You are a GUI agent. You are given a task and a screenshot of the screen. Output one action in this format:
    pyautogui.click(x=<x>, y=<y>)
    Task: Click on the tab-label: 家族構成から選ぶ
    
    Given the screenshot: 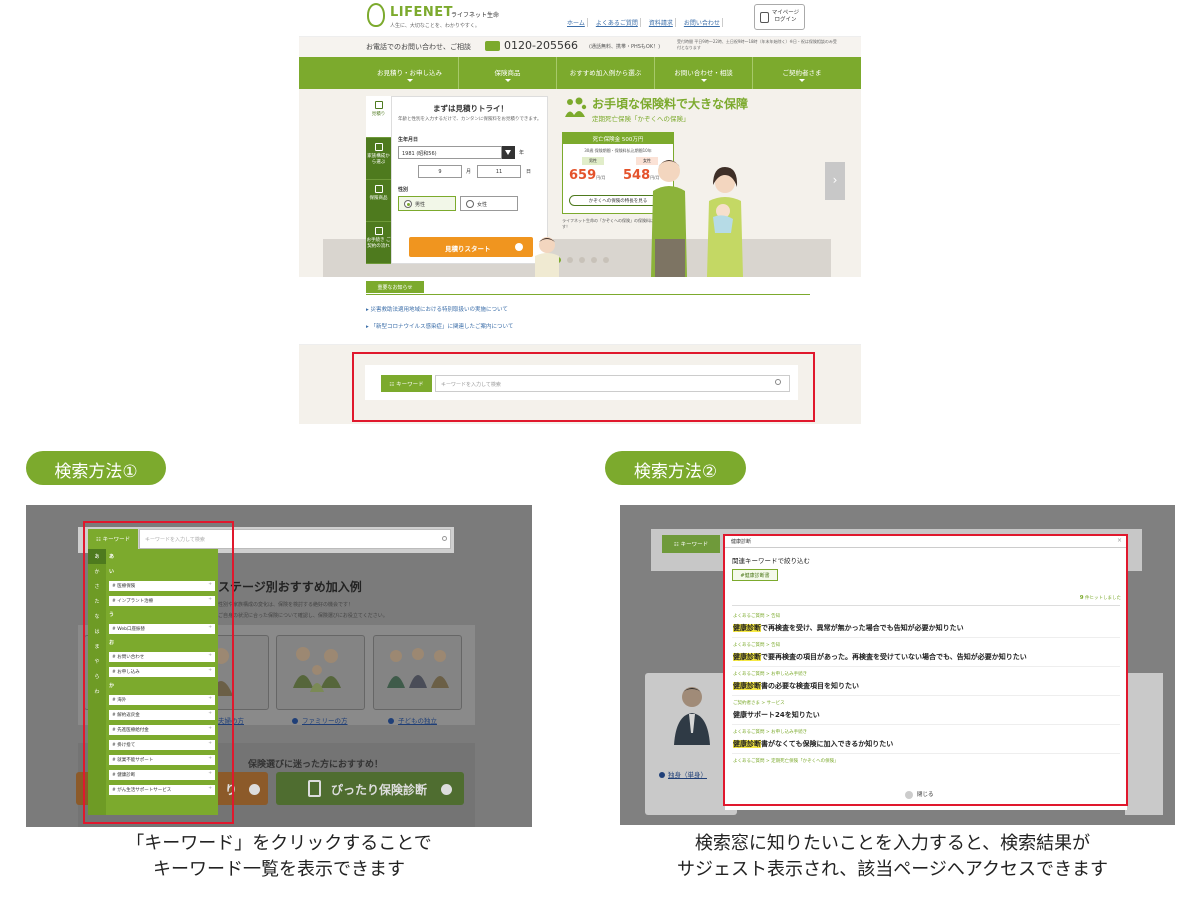 What is the action you would take?
    pyautogui.click(x=378, y=159)
    